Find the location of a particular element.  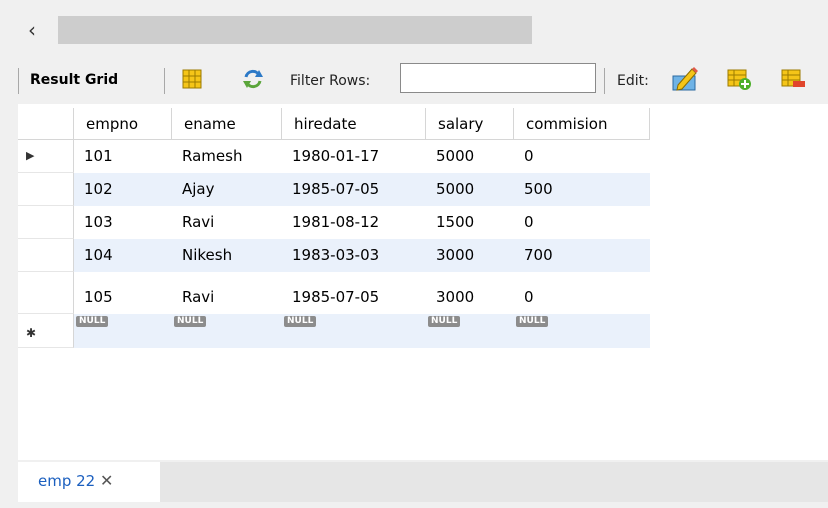

table-row: 104 Nikesh 1983-03-03 3000 700 is located at coordinates (334, 255).